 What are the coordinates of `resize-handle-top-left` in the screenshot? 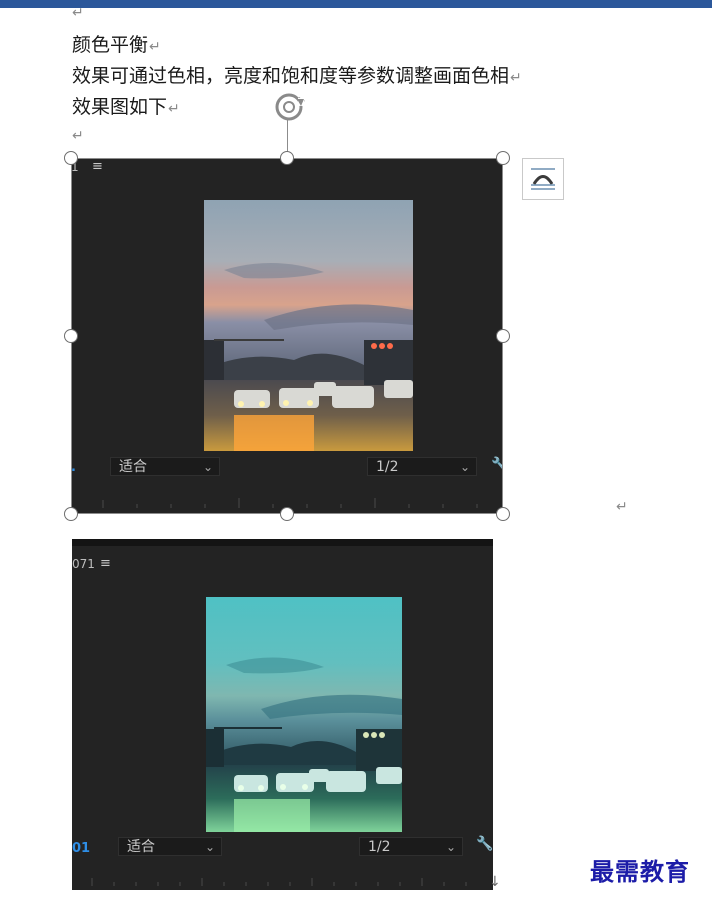 It's located at (71, 158).